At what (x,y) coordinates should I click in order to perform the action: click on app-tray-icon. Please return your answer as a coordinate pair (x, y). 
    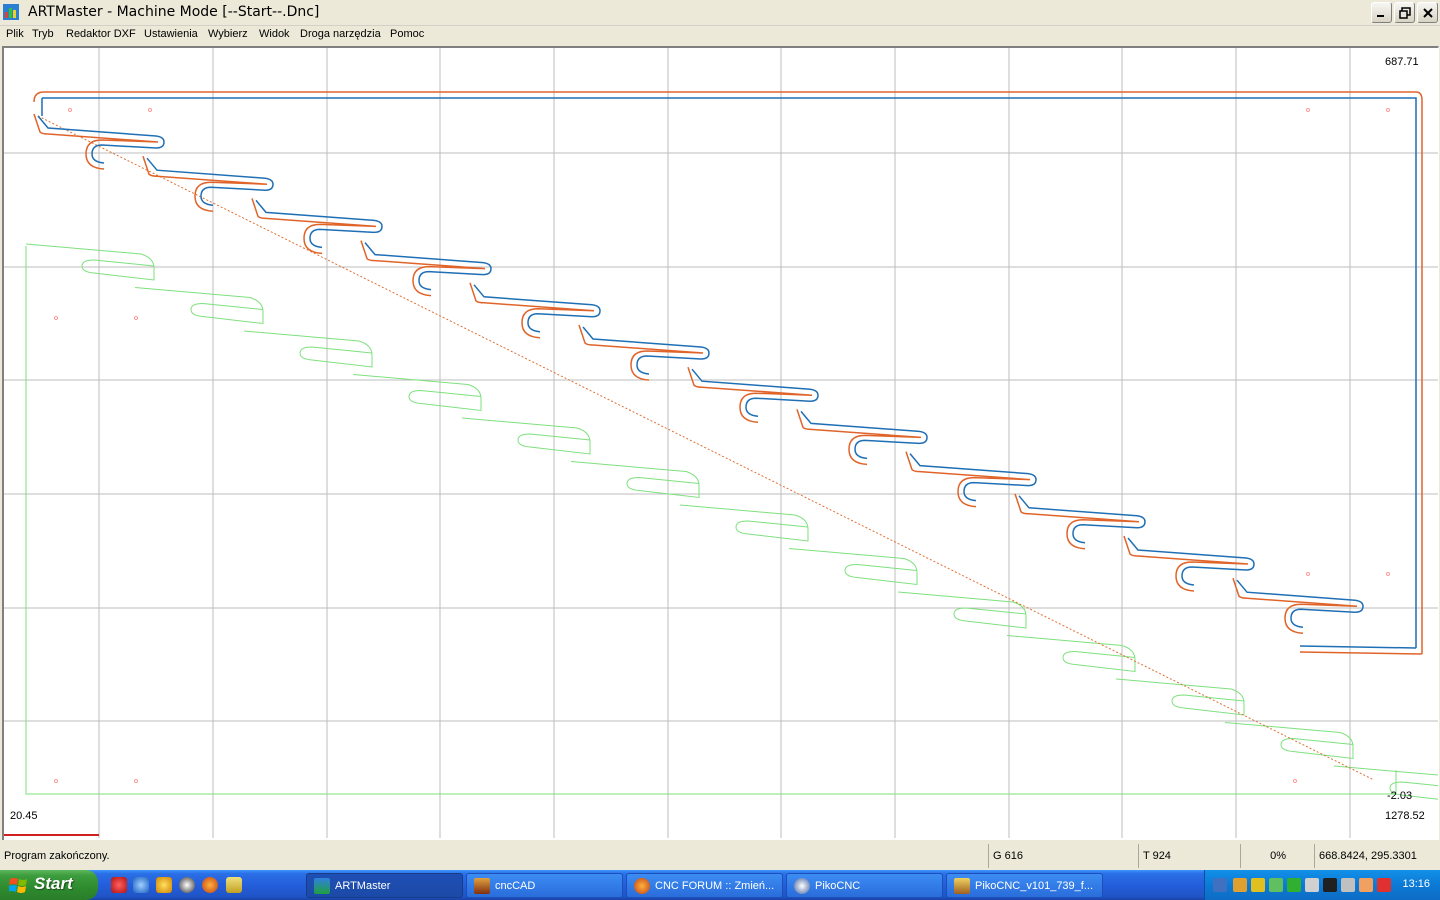
    Looking at the image, I should click on (1240, 885).